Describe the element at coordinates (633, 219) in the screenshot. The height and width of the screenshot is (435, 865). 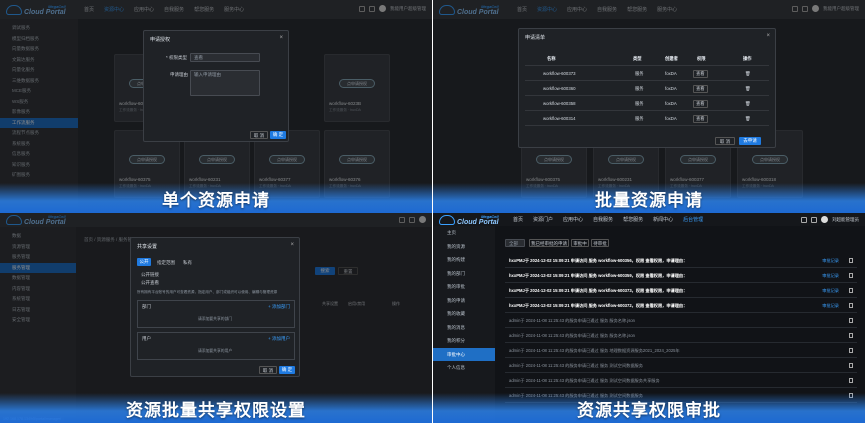
I see `nav-item-help: 帮您服务` at that location.